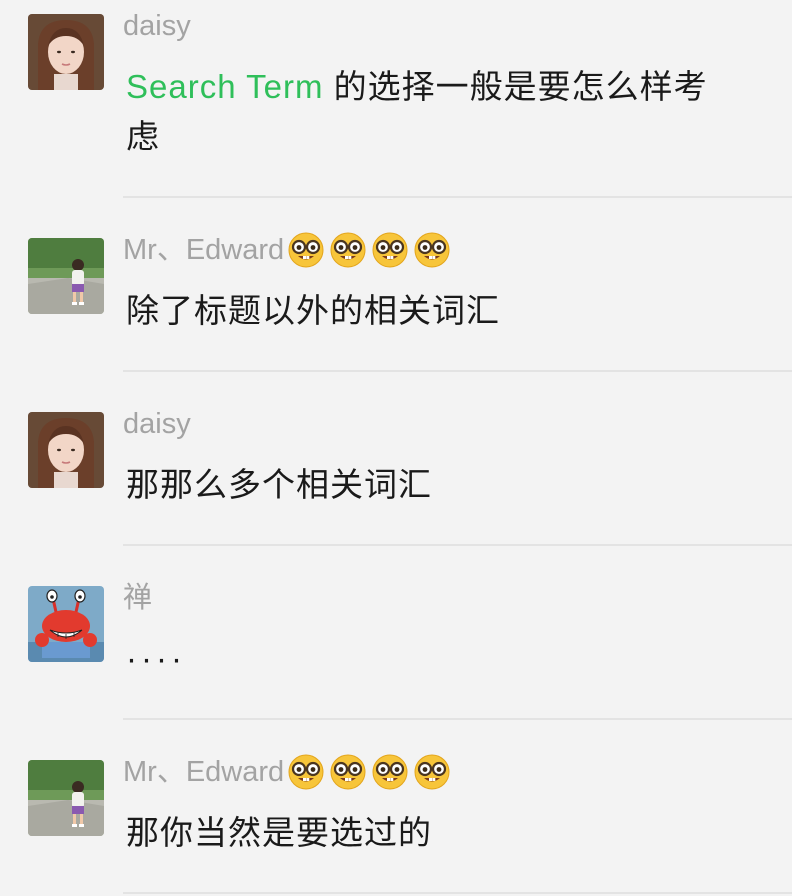 The height and width of the screenshot is (896, 792). What do you see at coordinates (279, 484) in the screenshot?
I see `message-text: 那那么多个相关词汇` at bounding box center [279, 484].